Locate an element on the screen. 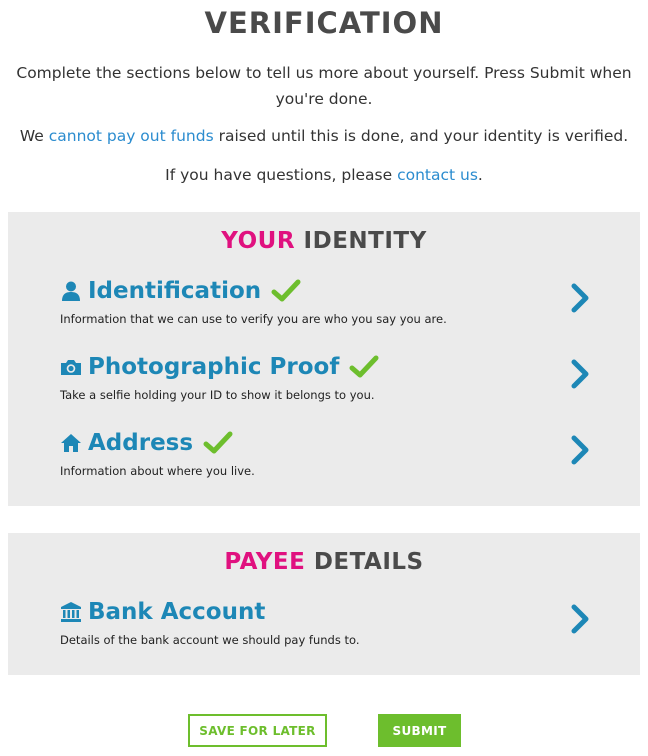  bank-account-title-row: Bank Account is located at coordinates (162, 612).